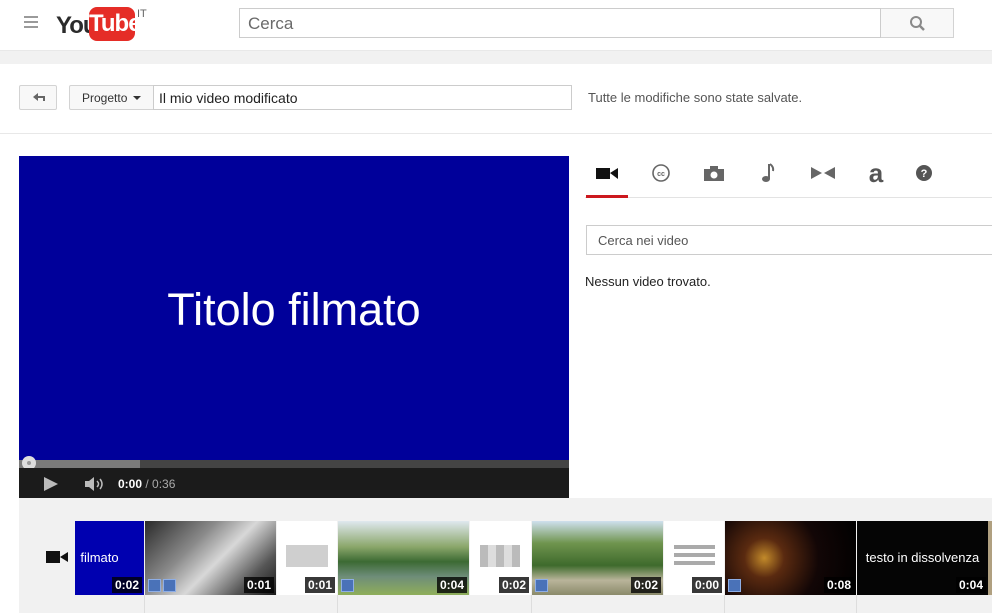 The width and height of the screenshot is (992, 613). I want to click on cc-icon: cc, so click(661, 173).